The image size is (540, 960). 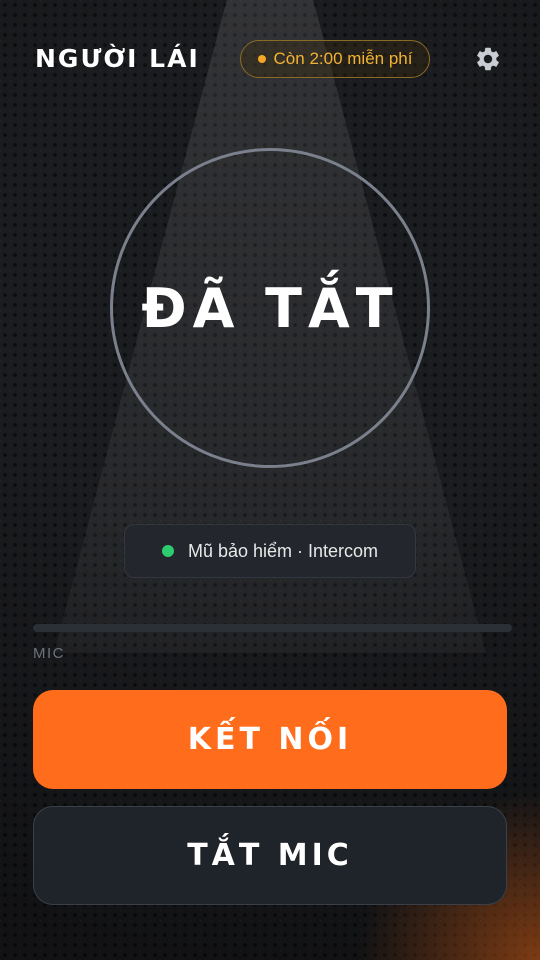 What do you see at coordinates (272, 628) in the screenshot?
I see `mic-level-meter` at bounding box center [272, 628].